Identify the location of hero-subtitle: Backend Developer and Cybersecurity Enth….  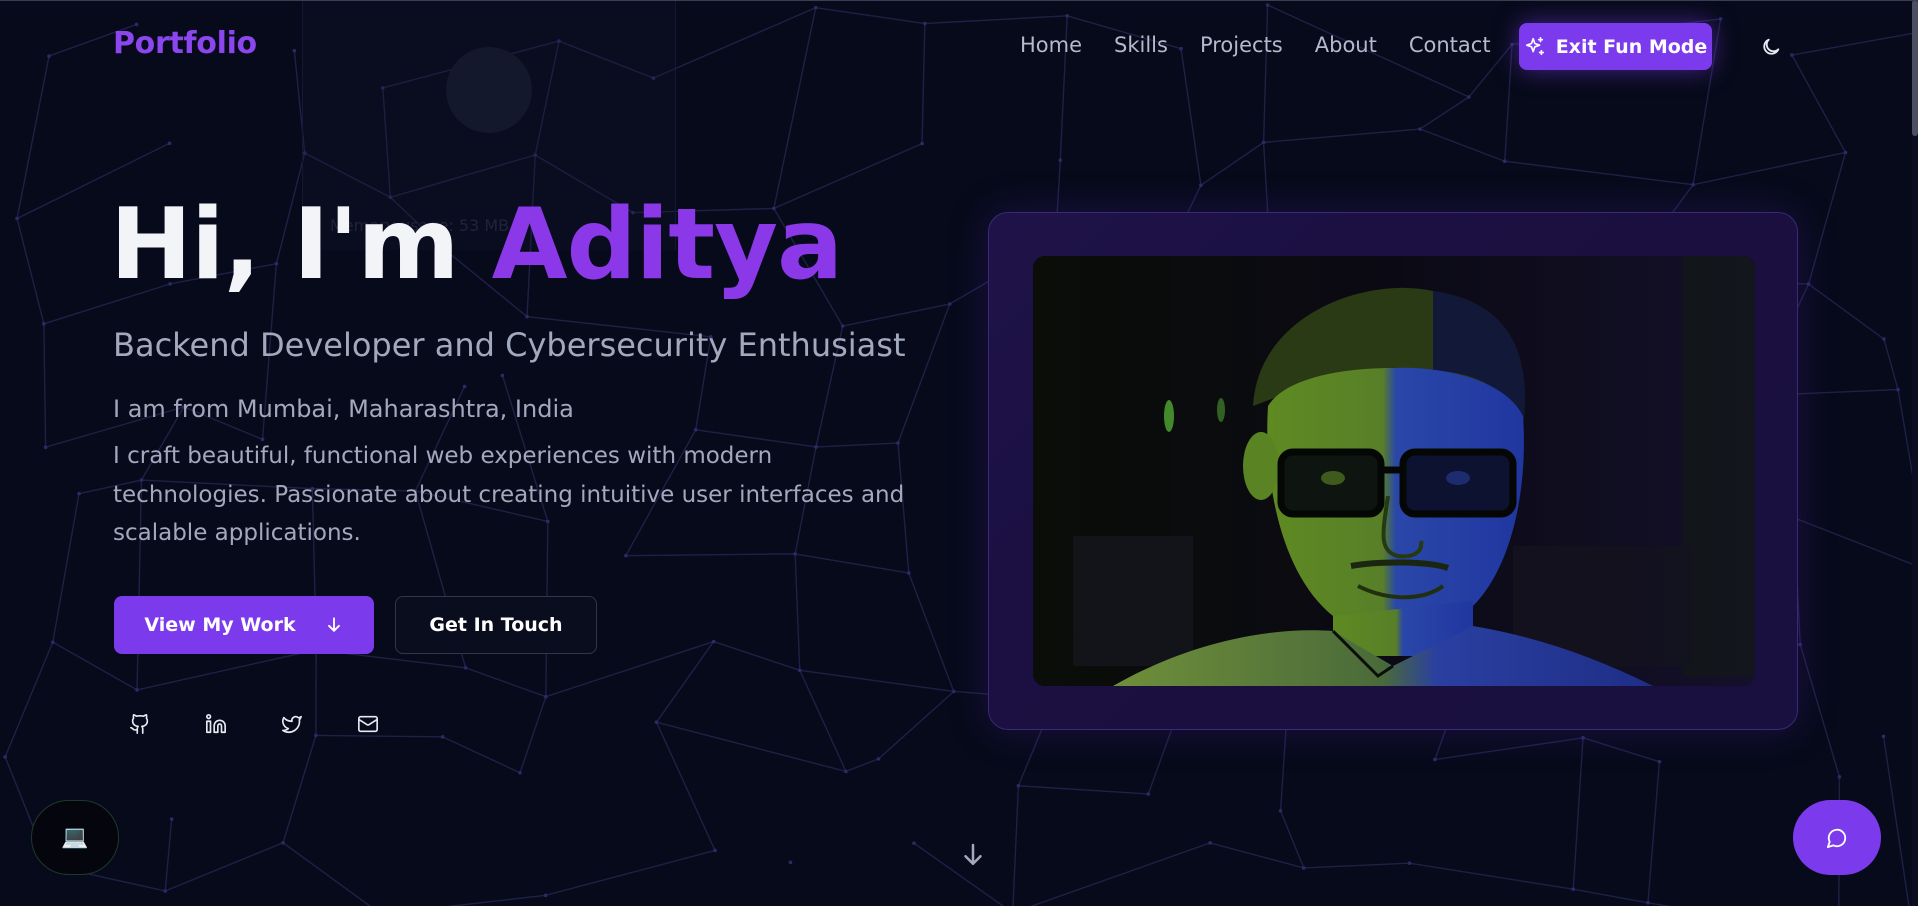
(509, 345).